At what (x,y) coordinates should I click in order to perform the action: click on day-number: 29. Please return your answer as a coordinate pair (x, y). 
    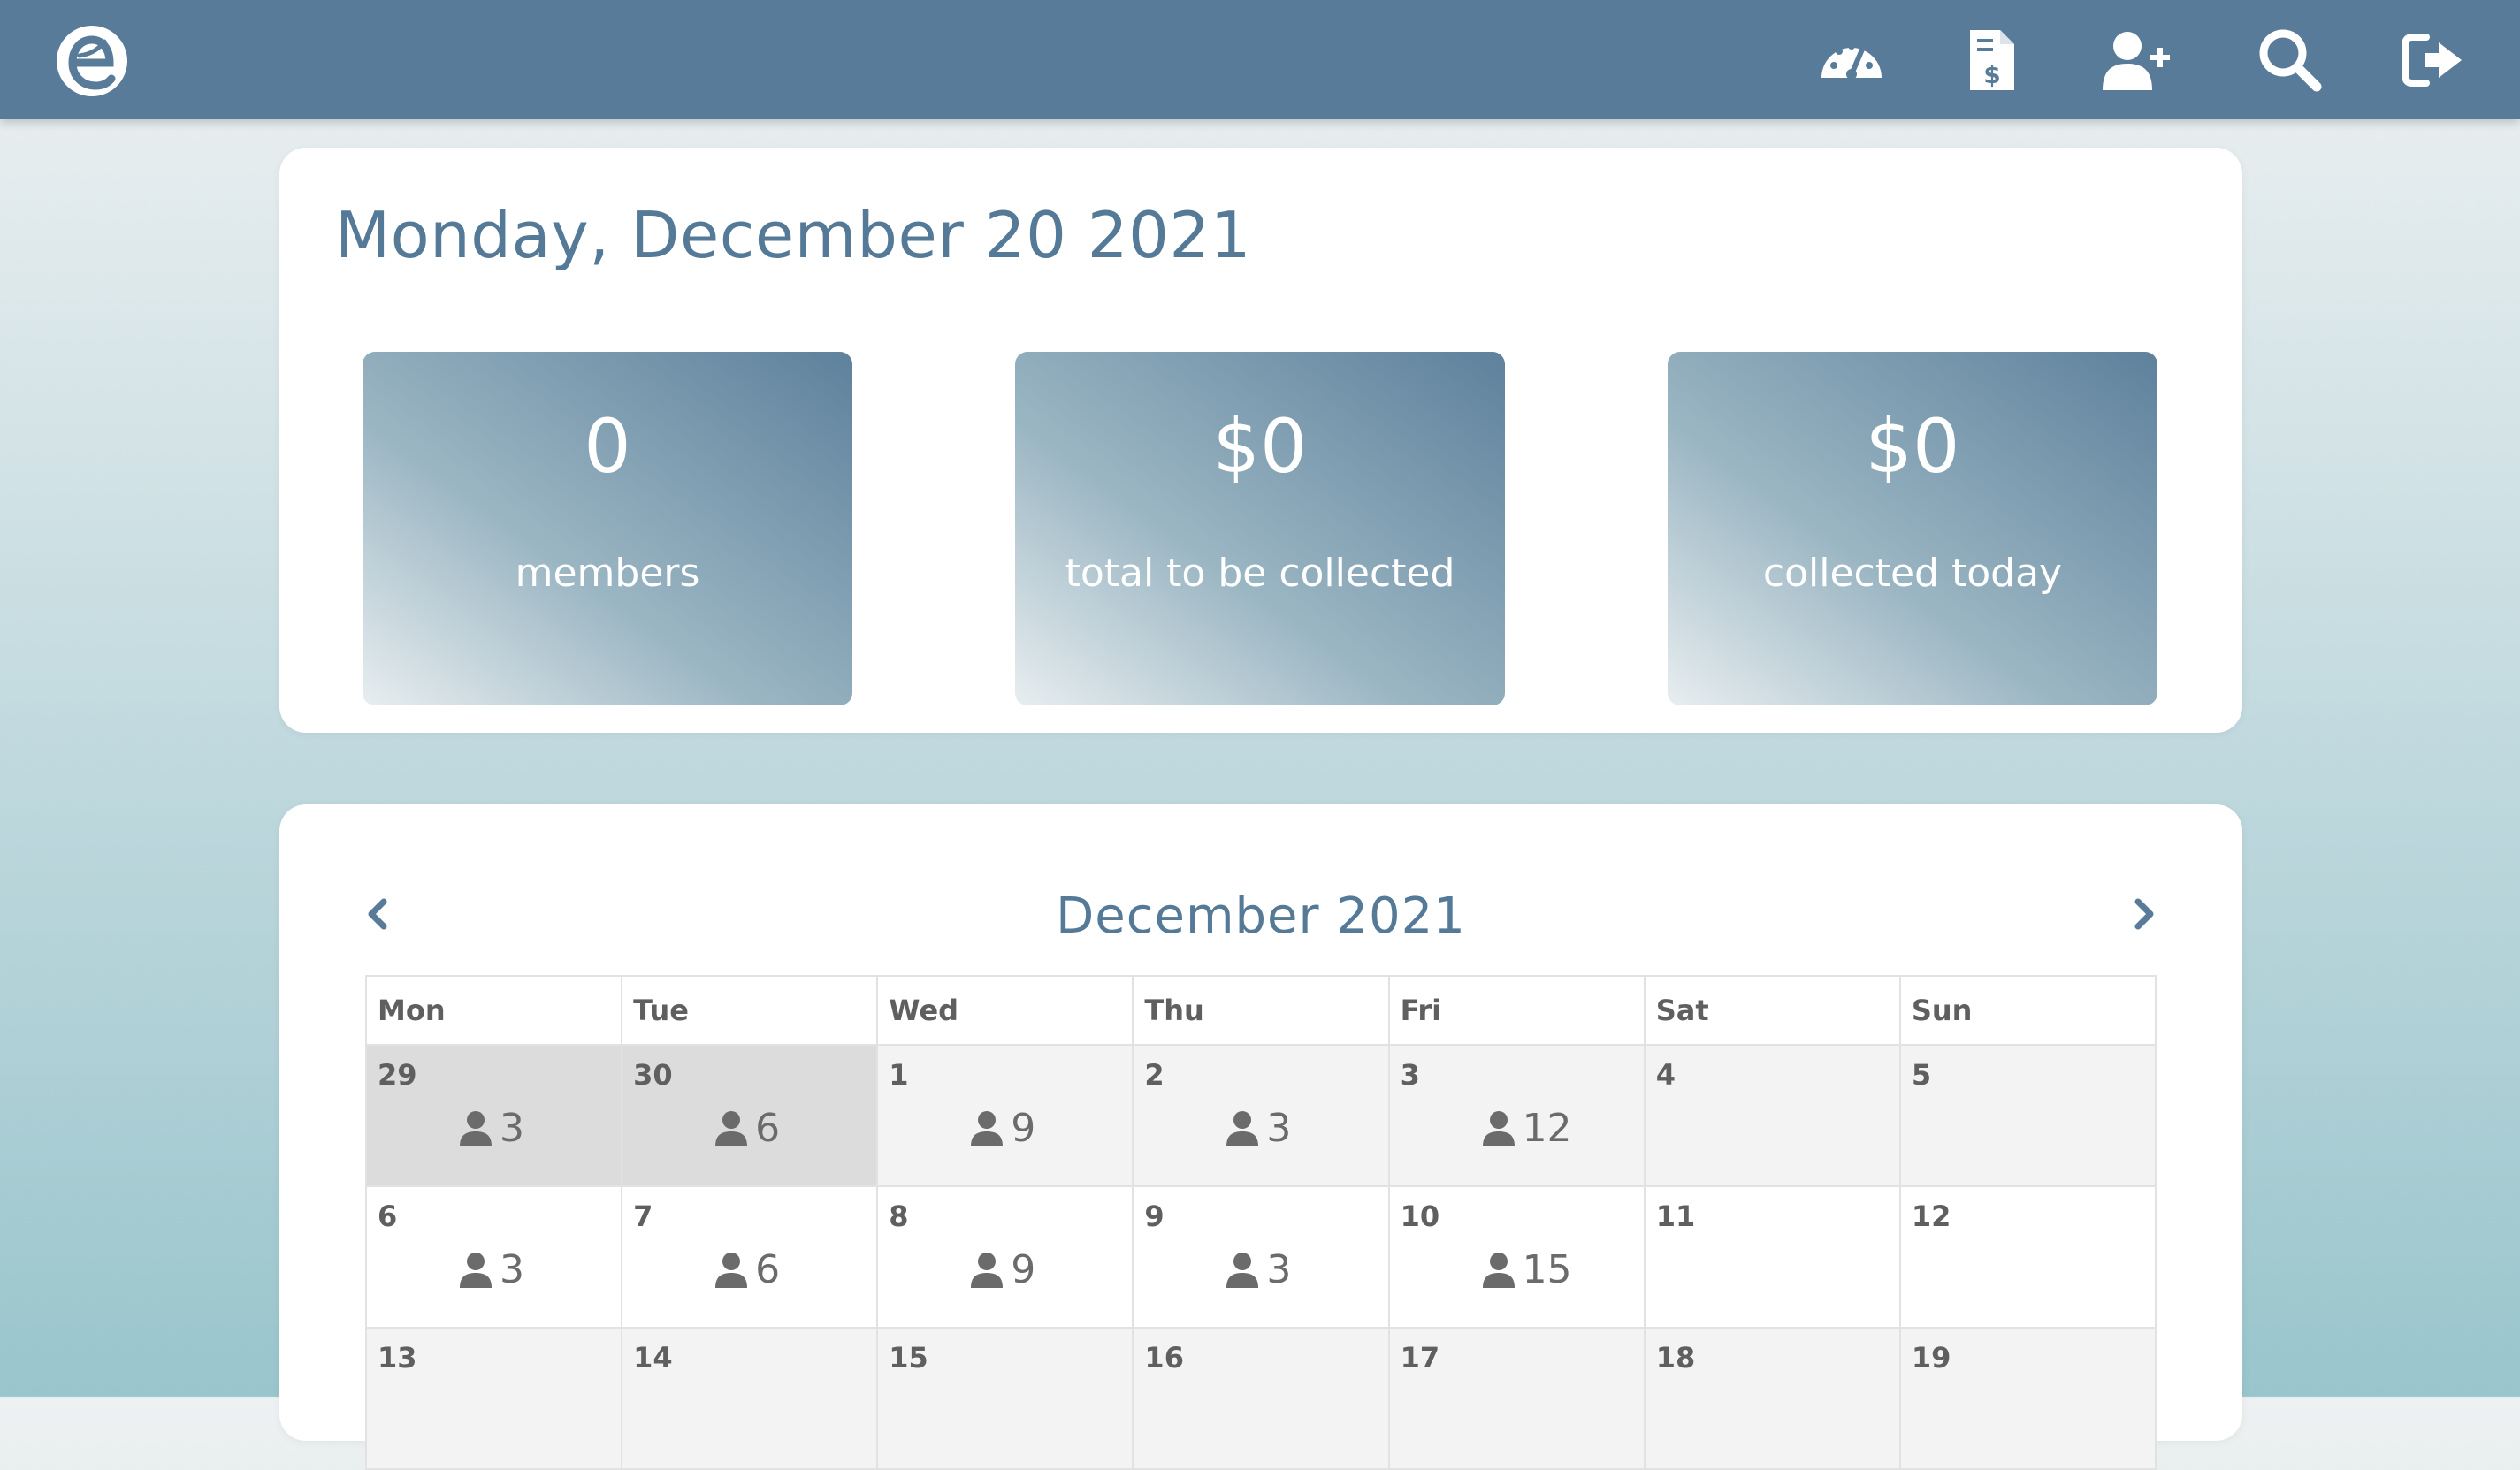
    Looking at the image, I should click on (397, 1075).